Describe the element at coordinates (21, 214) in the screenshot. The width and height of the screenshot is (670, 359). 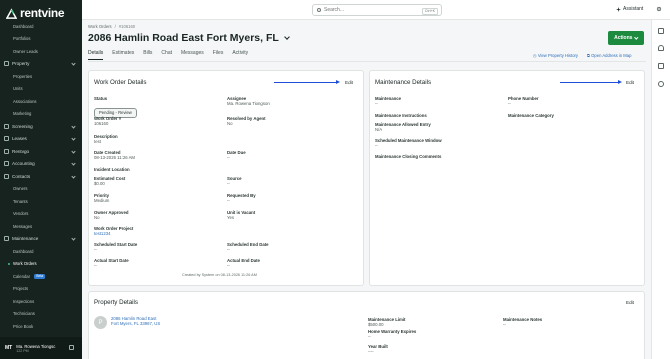
I see `sidebar-item-label: Vendors` at that location.